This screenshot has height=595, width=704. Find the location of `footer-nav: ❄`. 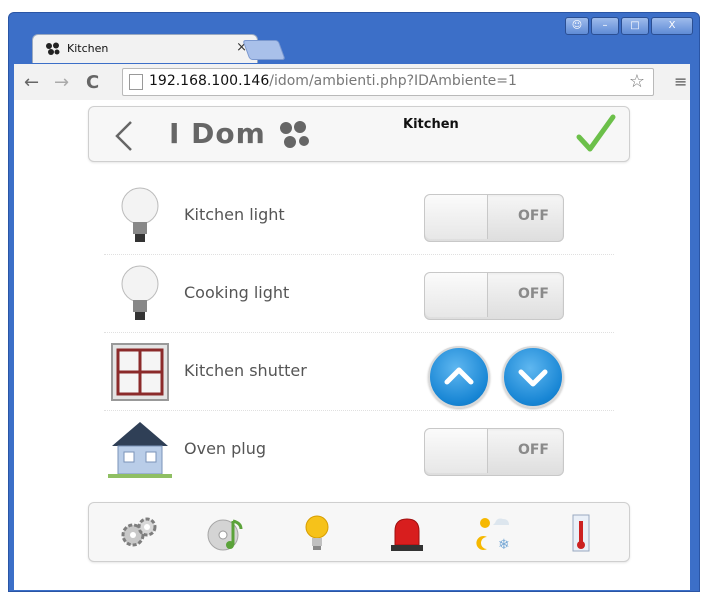

footer-nav: ❄ is located at coordinates (359, 532).